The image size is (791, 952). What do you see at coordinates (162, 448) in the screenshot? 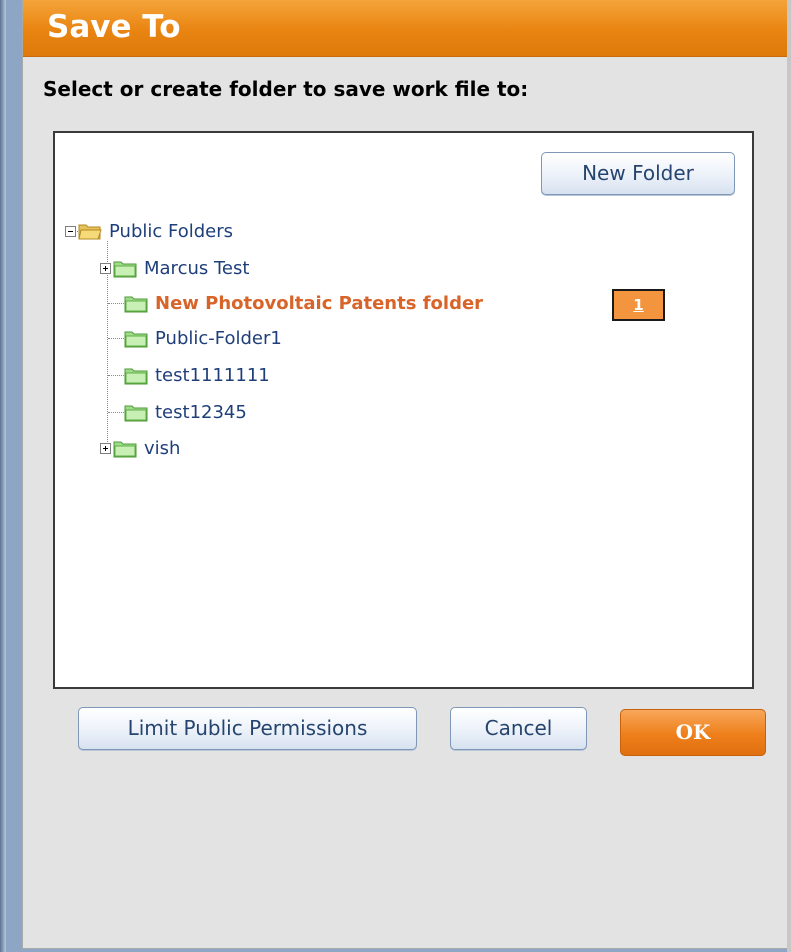
I see `tree-item-label: vish` at bounding box center [162, 448].